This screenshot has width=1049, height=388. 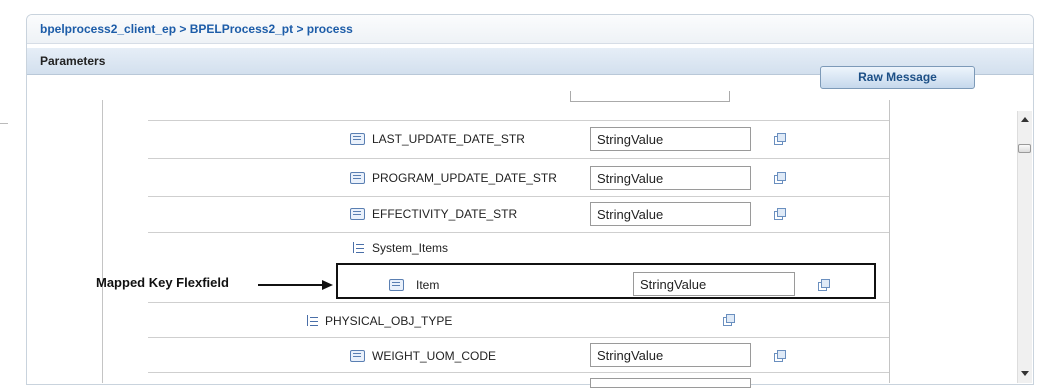 I want to click on partial-input-top, so click(x=650, y=96).